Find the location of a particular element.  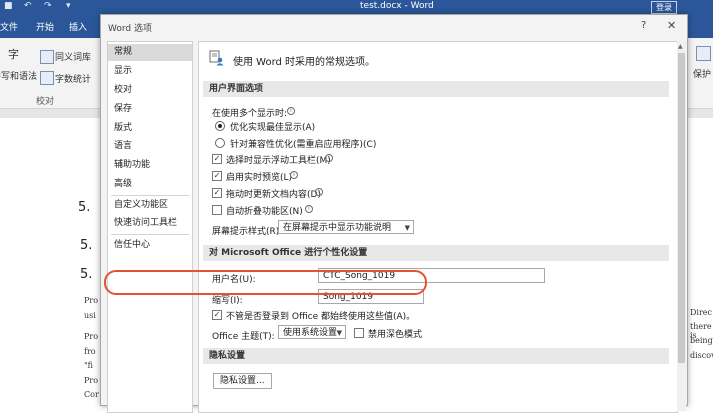

checkbox-disable-dark is located at coordinates (359, 333).